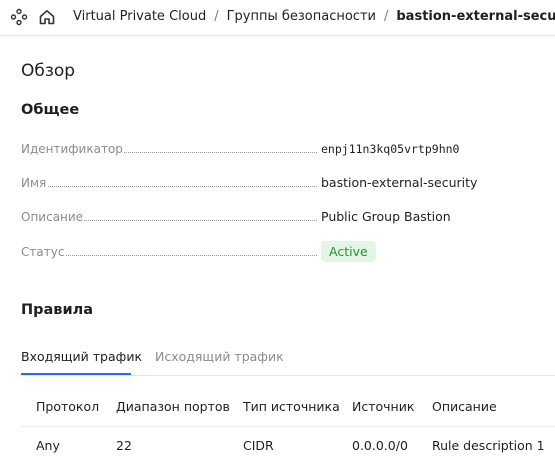 The image size is (555, 465). What do you see at coordinates (72, 149) in the screenshot?
I see `field-id-label: Идентификатор` at bounding box center [72, 149].